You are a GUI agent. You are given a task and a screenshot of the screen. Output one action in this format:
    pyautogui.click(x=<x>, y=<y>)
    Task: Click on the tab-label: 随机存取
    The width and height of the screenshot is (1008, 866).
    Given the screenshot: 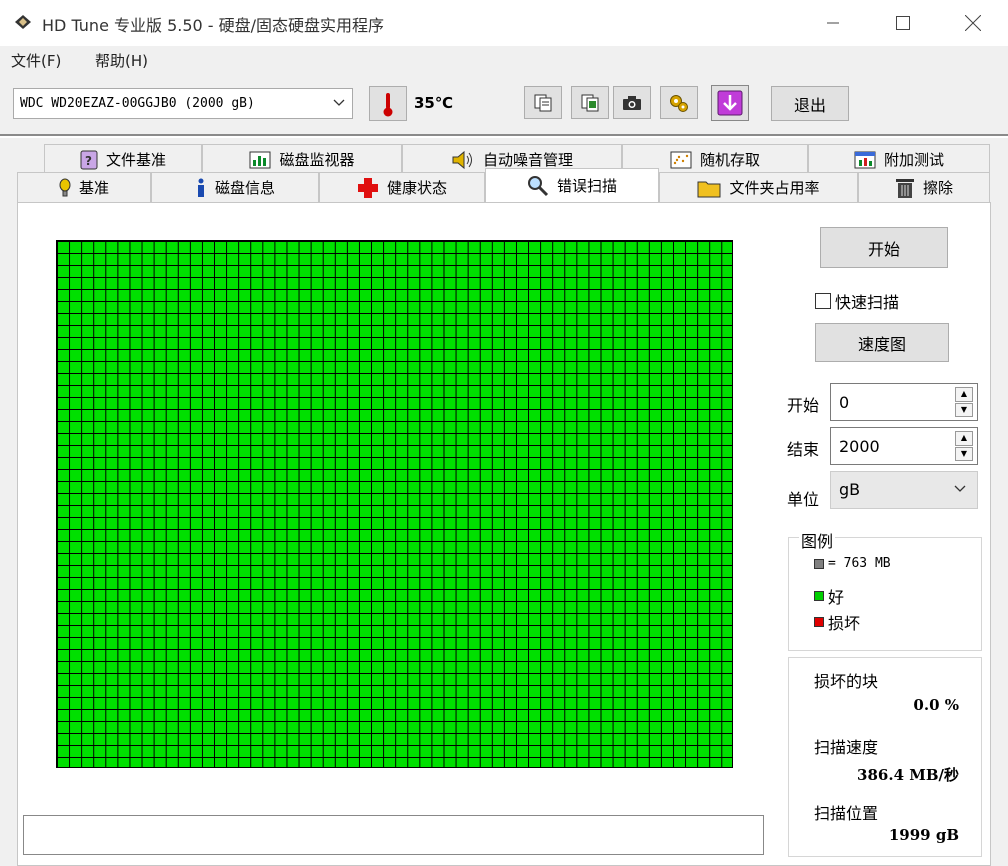 What is the action you would take?
    pyautogui.click(x=729, y=160)
    